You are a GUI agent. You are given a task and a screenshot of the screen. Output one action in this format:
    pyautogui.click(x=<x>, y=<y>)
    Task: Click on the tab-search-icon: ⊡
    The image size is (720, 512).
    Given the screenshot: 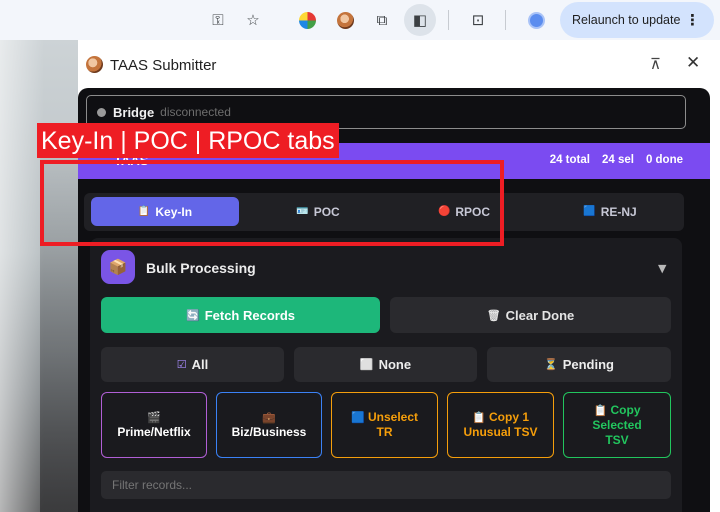 What is the action you would take?
    pyautogui.click(x=478, y=20)
    